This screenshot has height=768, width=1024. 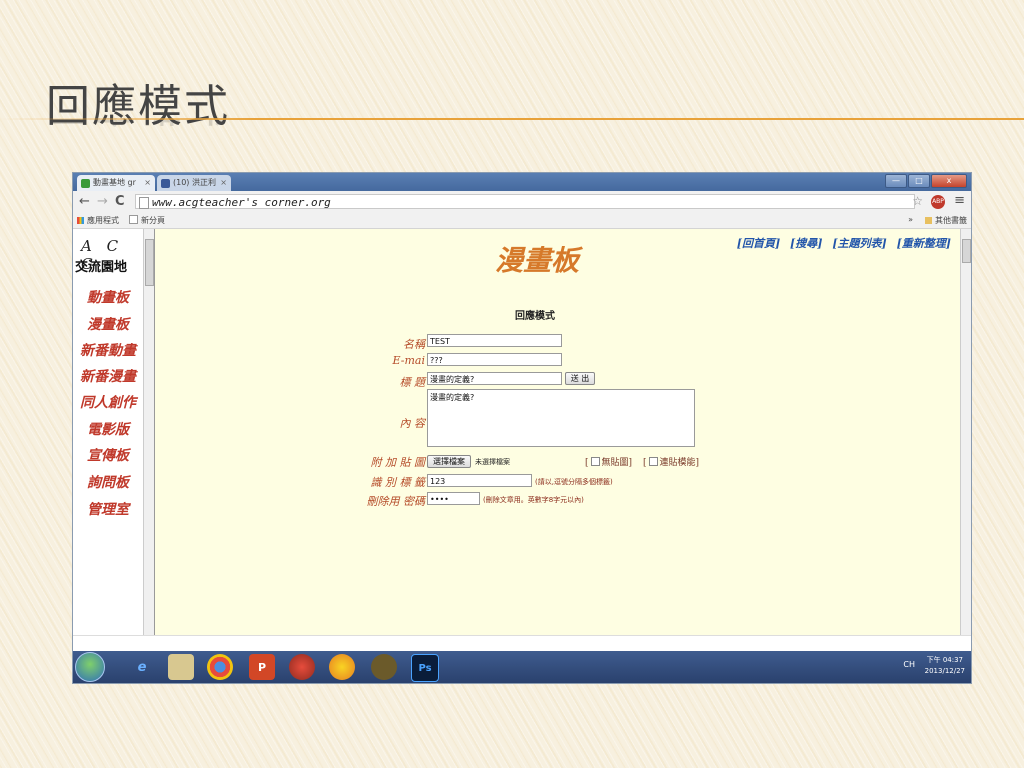 I want to click on tab-anime-base: 動畫基地 gr ×, so click(x=116, y=183).